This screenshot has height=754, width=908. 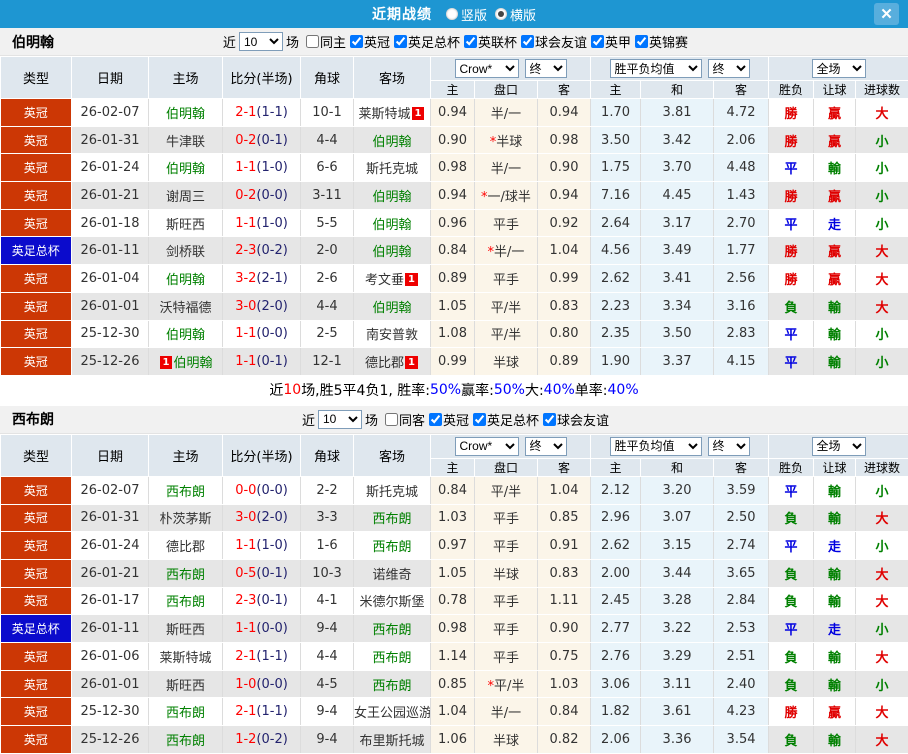 What do you see at coordinates (561, 43) in the screenshot?
I see `league-filter-checkbox-label: 球会友谊` at bounding box center [561, 43].